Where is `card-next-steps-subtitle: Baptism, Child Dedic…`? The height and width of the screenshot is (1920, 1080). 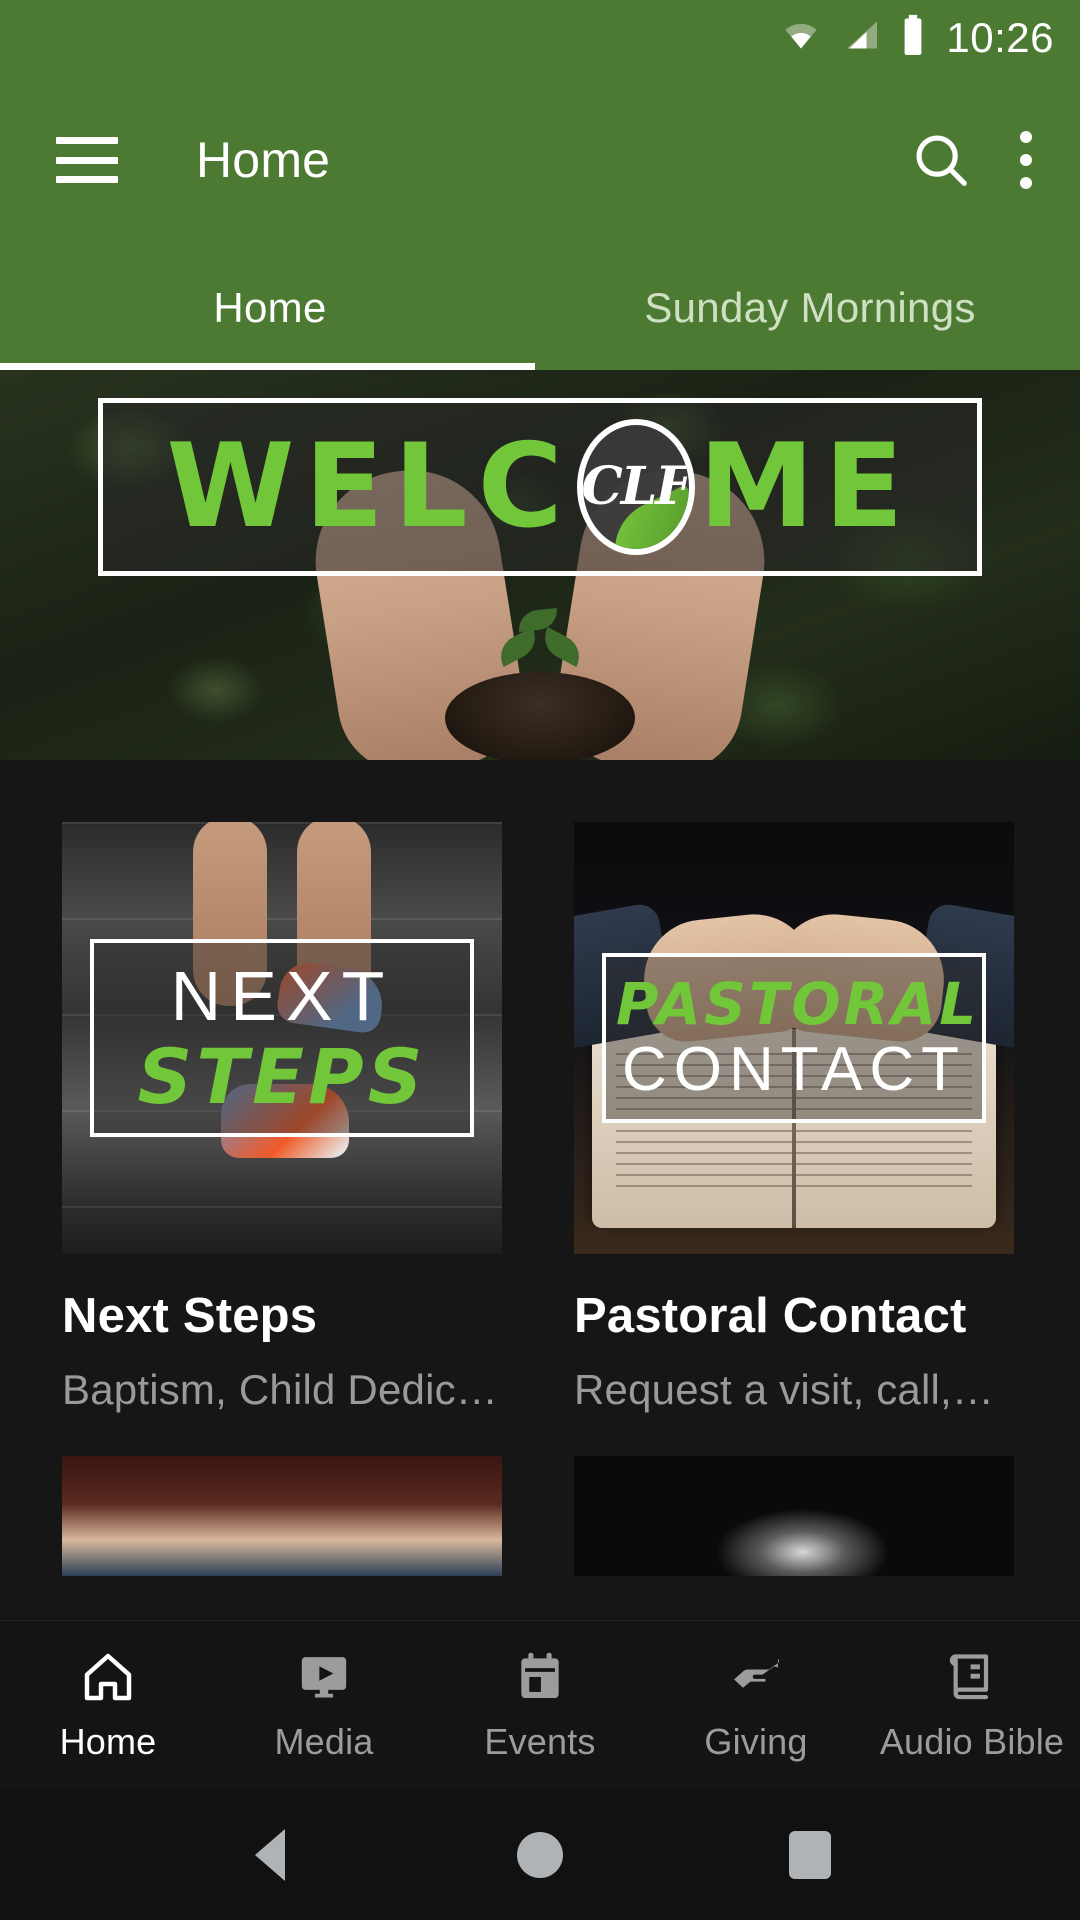 card-next-steps-subtitle: Baptism, Child Dedic… is located at coordinates (280, 1389).